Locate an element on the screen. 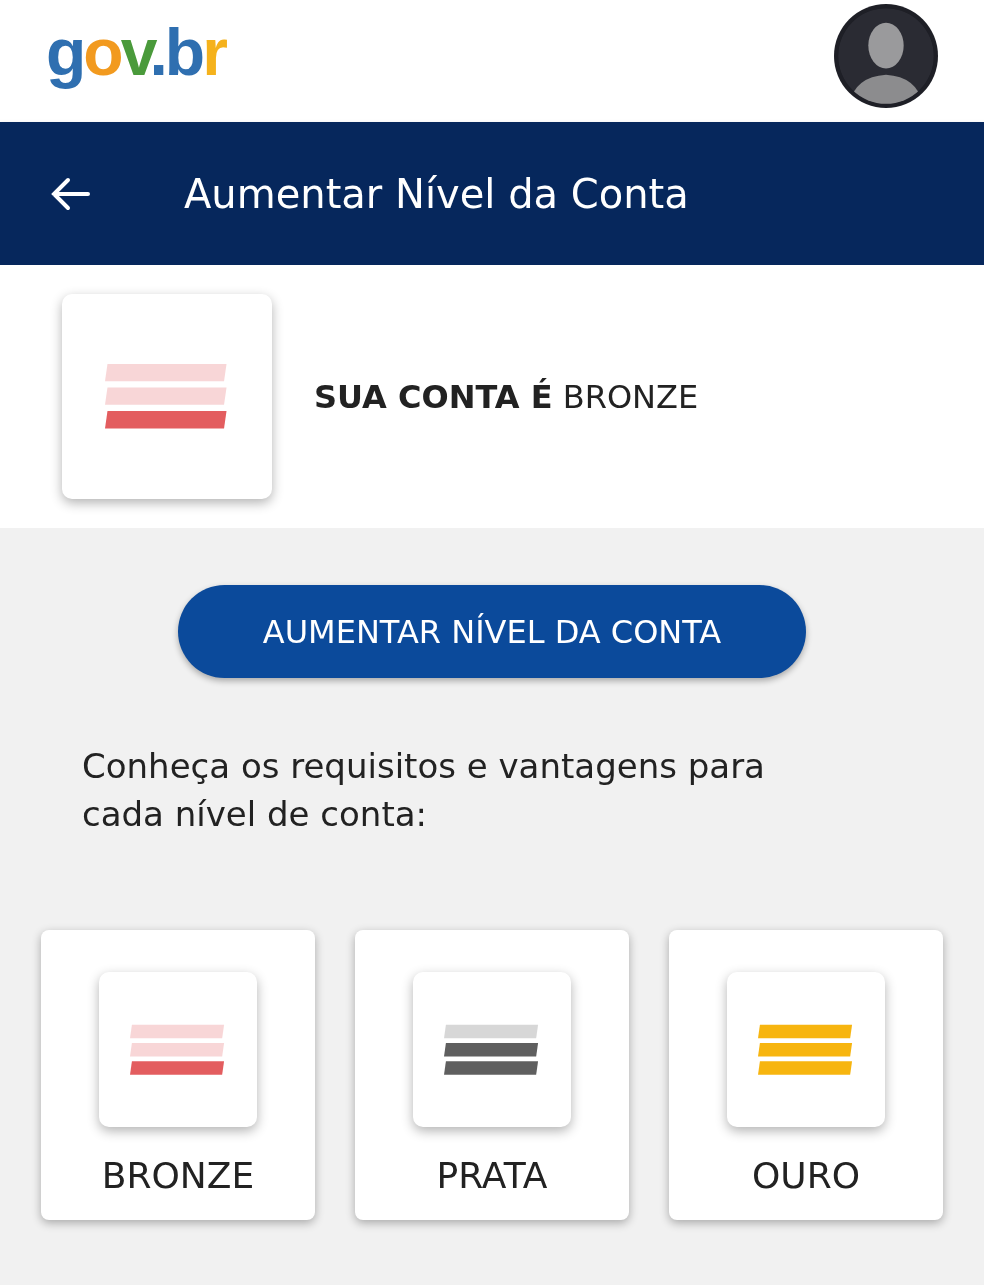  level-name: BRONZE is located at coordinates (178, 1175).